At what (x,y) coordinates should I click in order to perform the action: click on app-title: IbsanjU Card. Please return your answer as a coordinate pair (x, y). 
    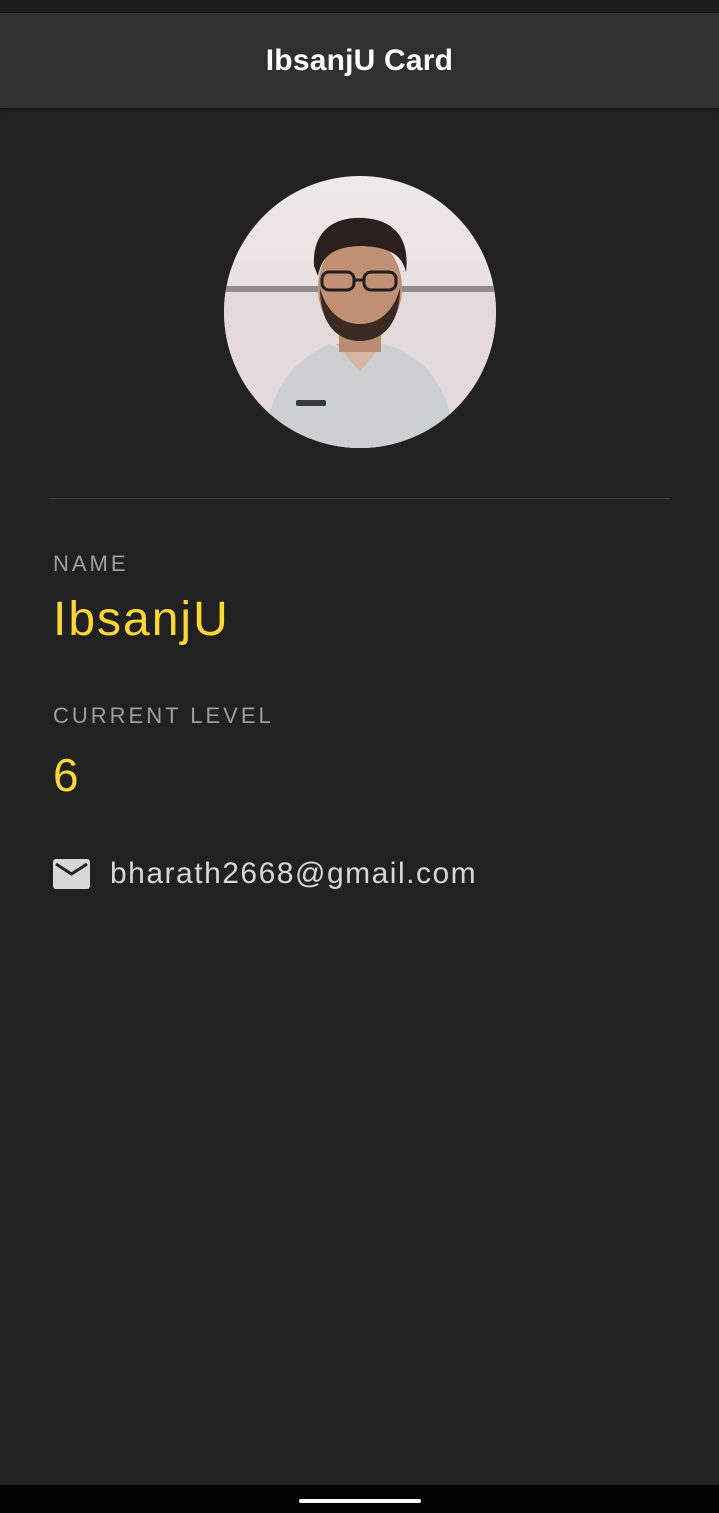
    Looking at the image, I should click on (359, 60).